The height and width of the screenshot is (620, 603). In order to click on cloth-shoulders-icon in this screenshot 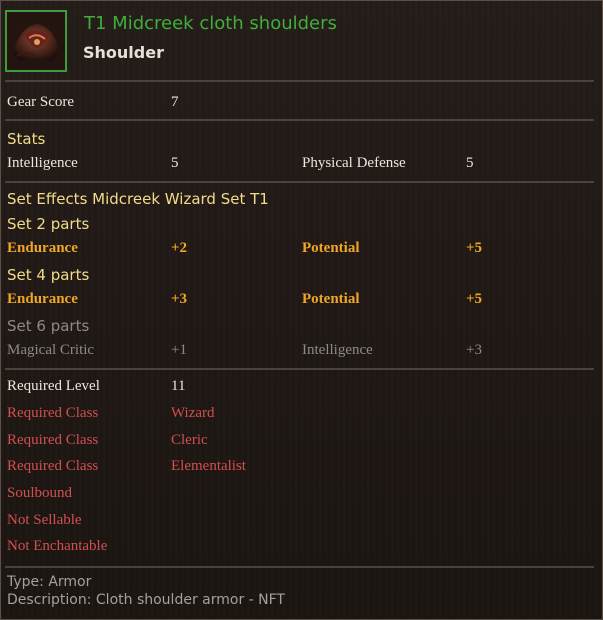, I will do `click(36, 41)`.